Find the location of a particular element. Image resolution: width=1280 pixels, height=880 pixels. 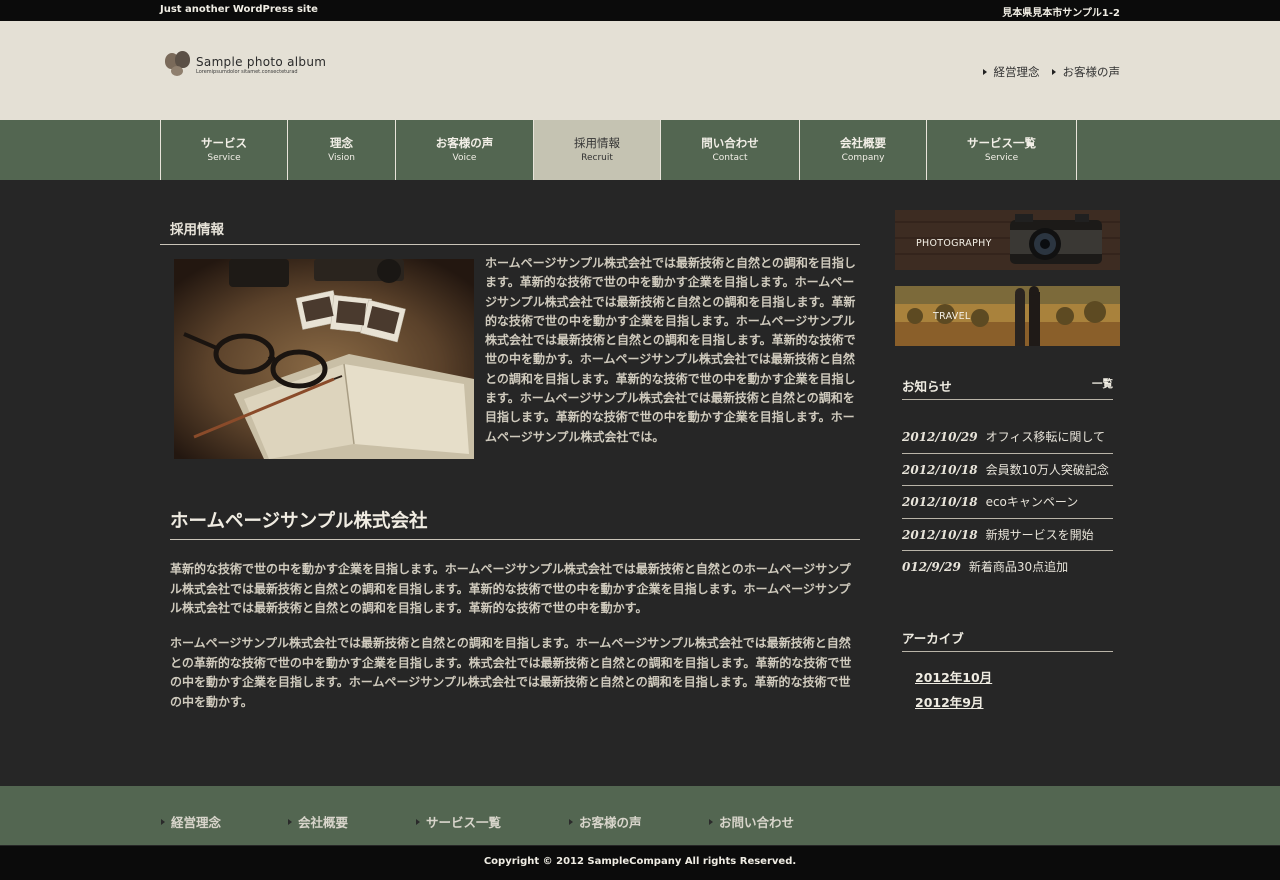

news-heading: お知らせ is located at coordinates (927, 386).